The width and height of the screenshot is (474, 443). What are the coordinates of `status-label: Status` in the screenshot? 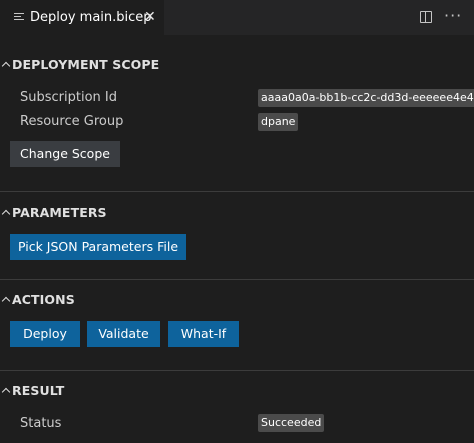 It's located at (41, 423).